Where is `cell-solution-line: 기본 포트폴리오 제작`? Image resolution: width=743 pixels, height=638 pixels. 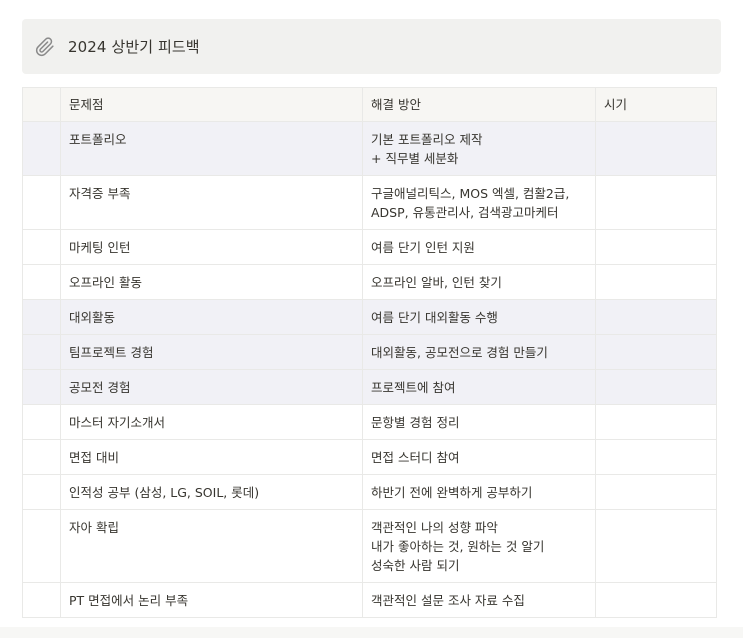 cell-solution-line: 기본 포트폴리오 제작 is located at coordinates (427, 139).